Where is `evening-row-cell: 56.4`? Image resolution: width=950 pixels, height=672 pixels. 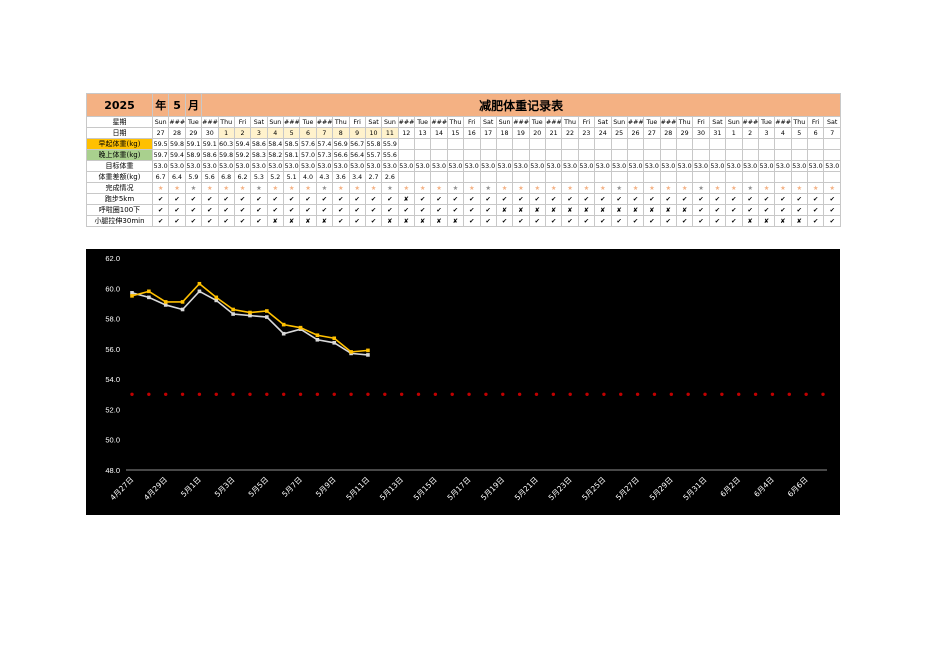 evening-row-cell: 56.4 is located at coordinates (357, 155).